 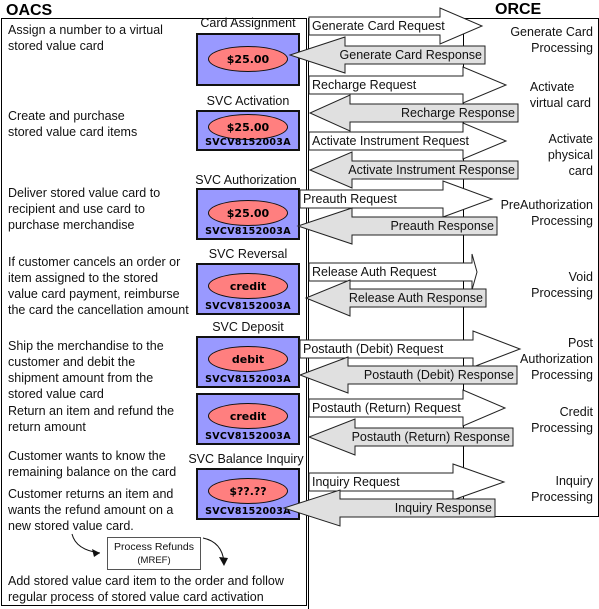 I want to click on request-label: Postauth (Return) Request, so click(x=386, y=408).